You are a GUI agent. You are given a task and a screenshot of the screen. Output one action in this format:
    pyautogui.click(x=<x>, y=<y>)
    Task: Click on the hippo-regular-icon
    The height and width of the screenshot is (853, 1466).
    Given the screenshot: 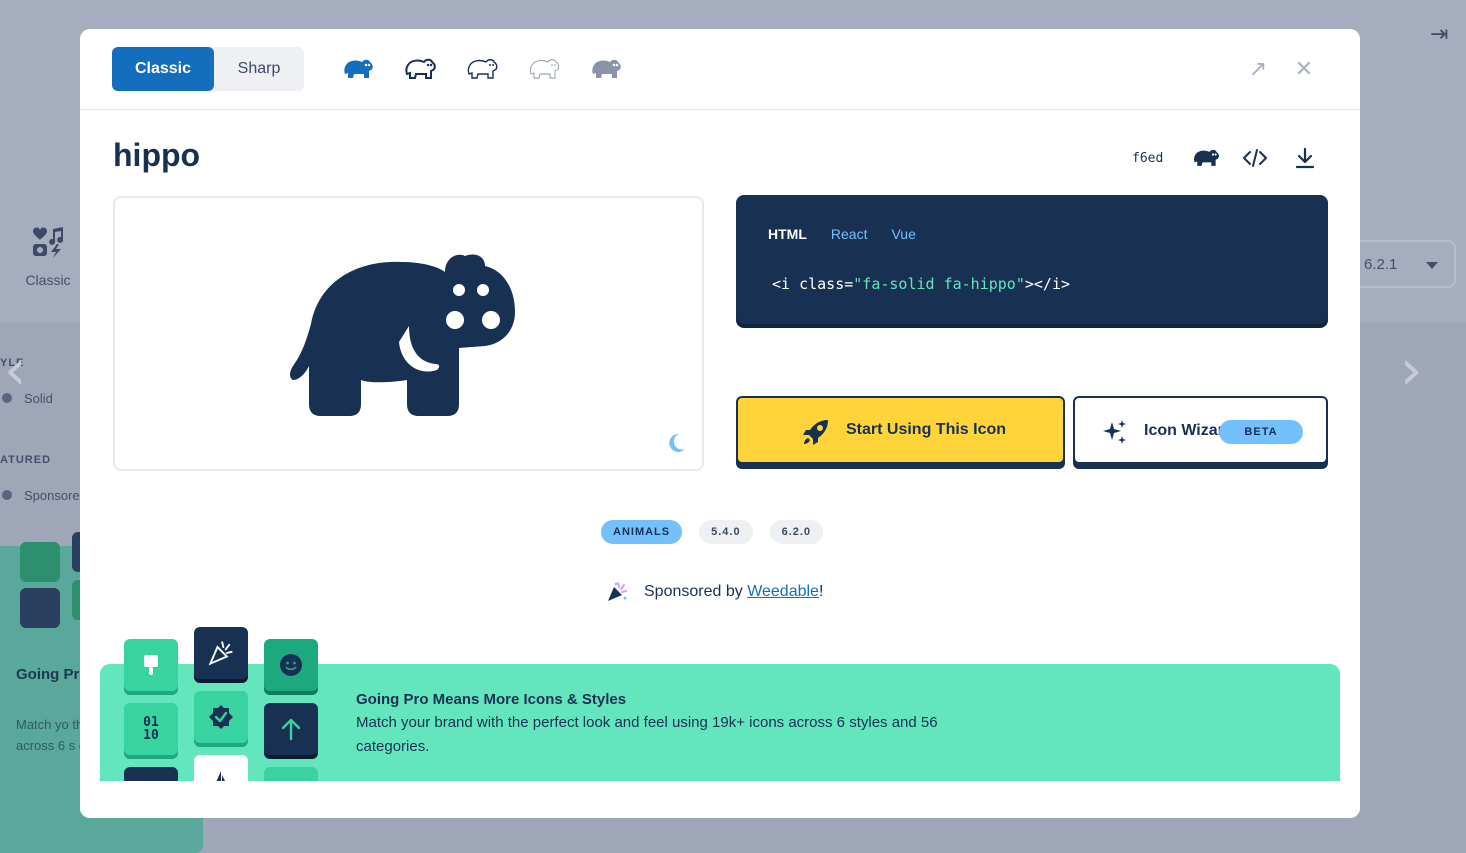 What is the action you would take?
    pyautogui.click(x=420, y=69)
    